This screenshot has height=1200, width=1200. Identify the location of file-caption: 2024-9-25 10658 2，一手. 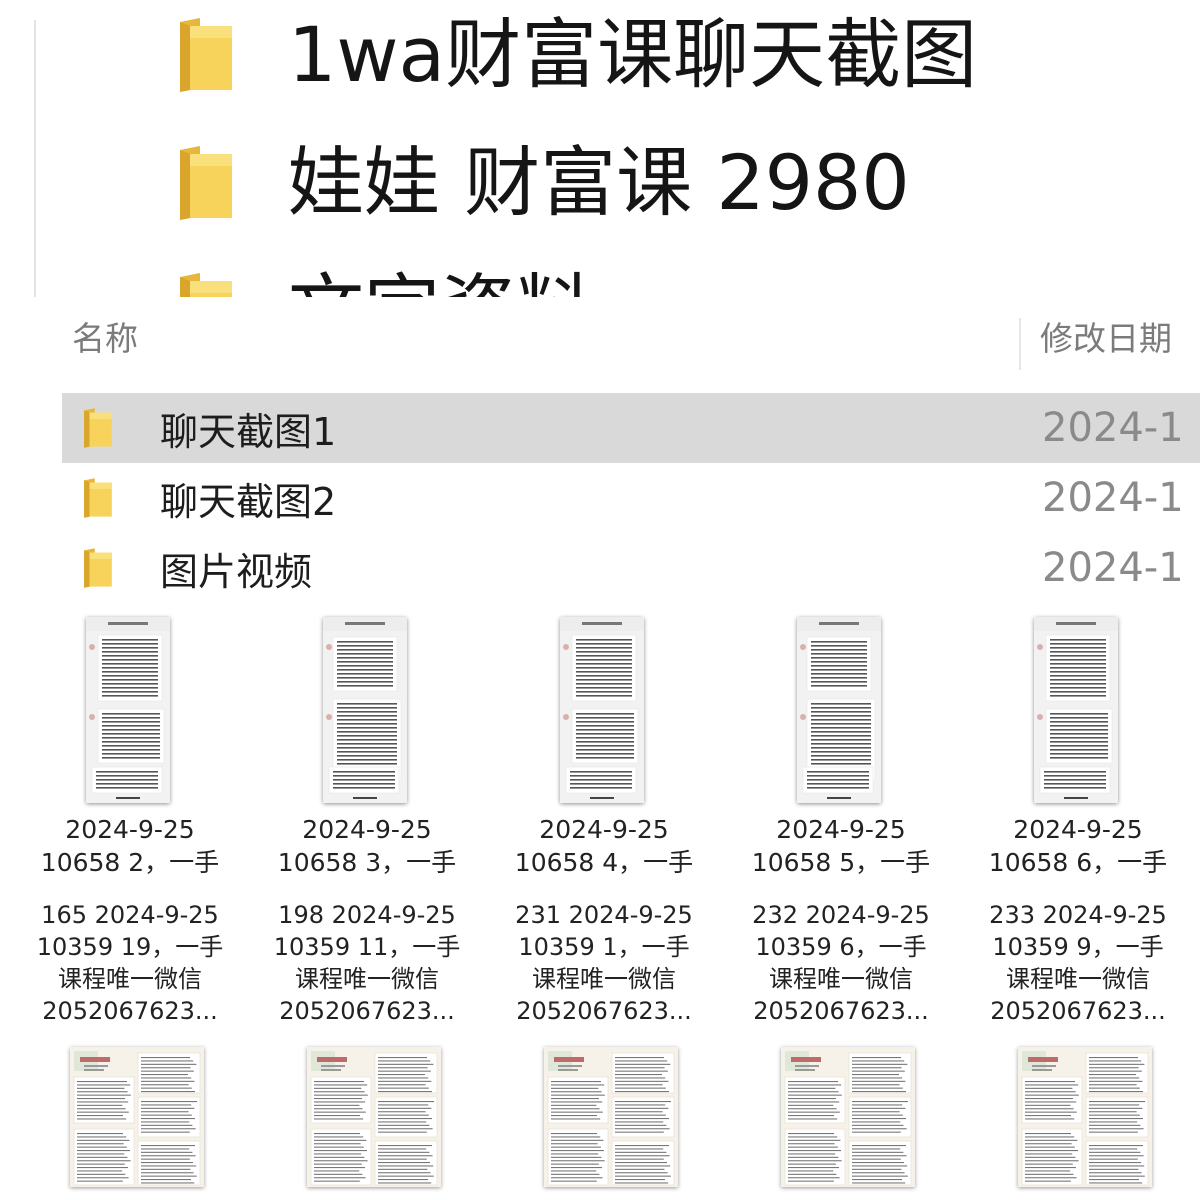
(130, 846).